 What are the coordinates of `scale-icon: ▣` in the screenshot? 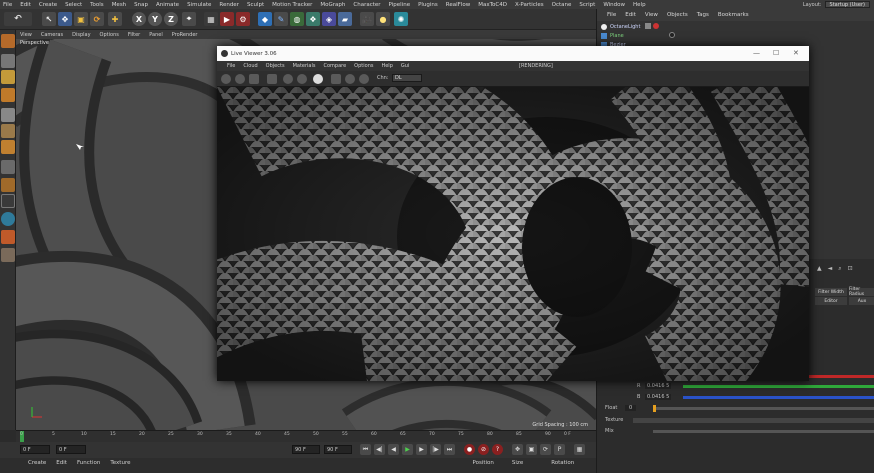 It's located at (81, 19).